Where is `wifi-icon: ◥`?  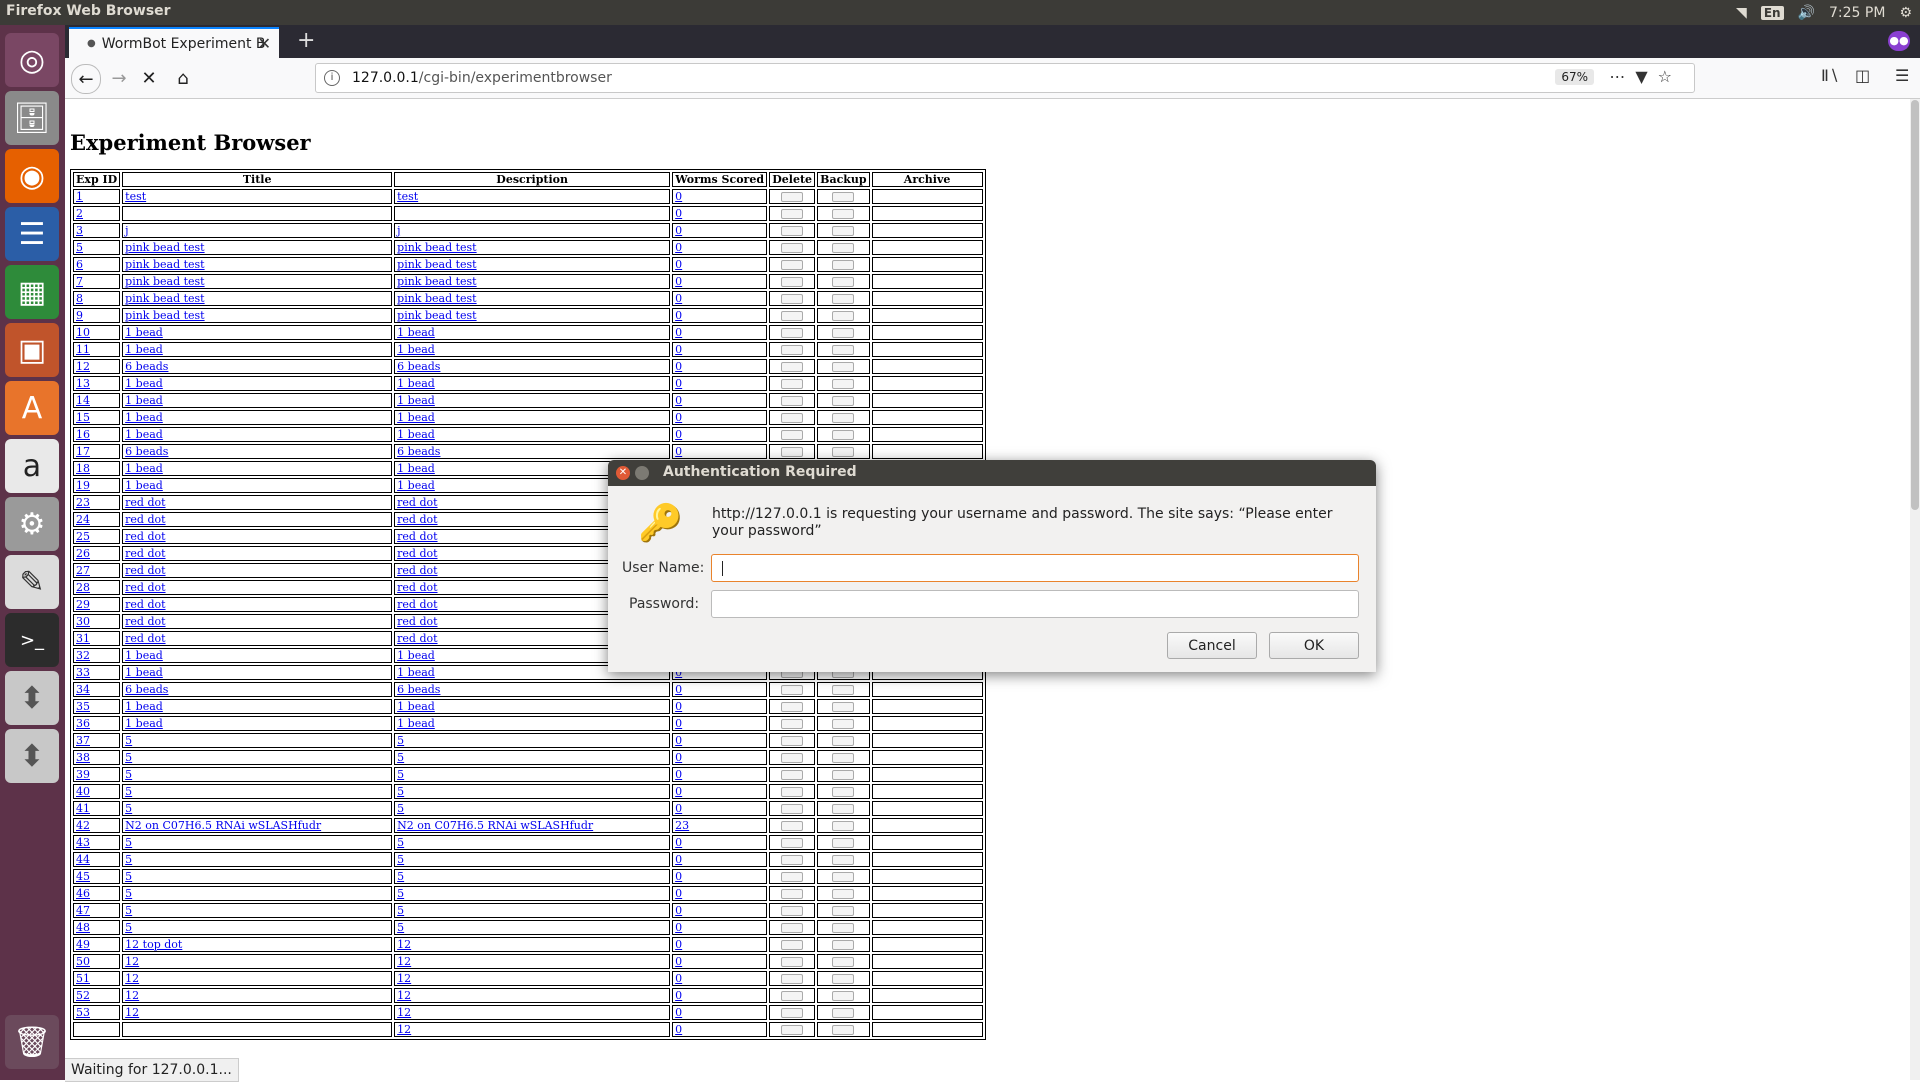 wifi-icon: ◥ is located at coordinates (1741, 13).